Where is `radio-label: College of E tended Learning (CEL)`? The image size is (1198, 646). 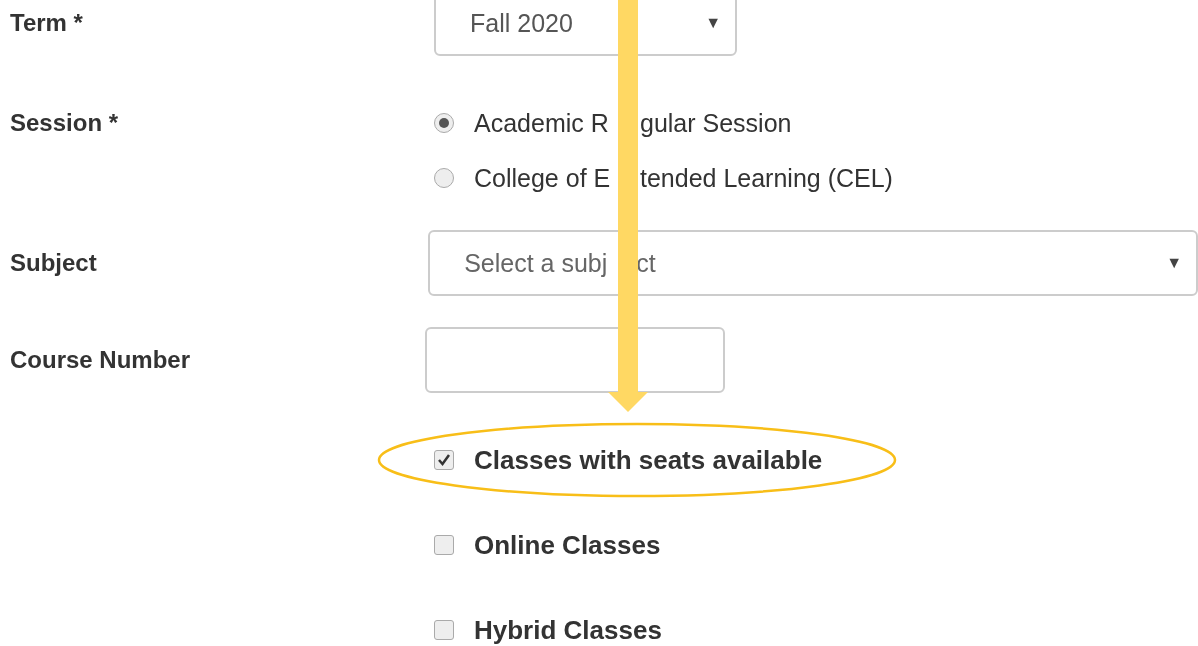
radio-label: College of E tended Learning (CEL) is located at coordinates (683, 178).